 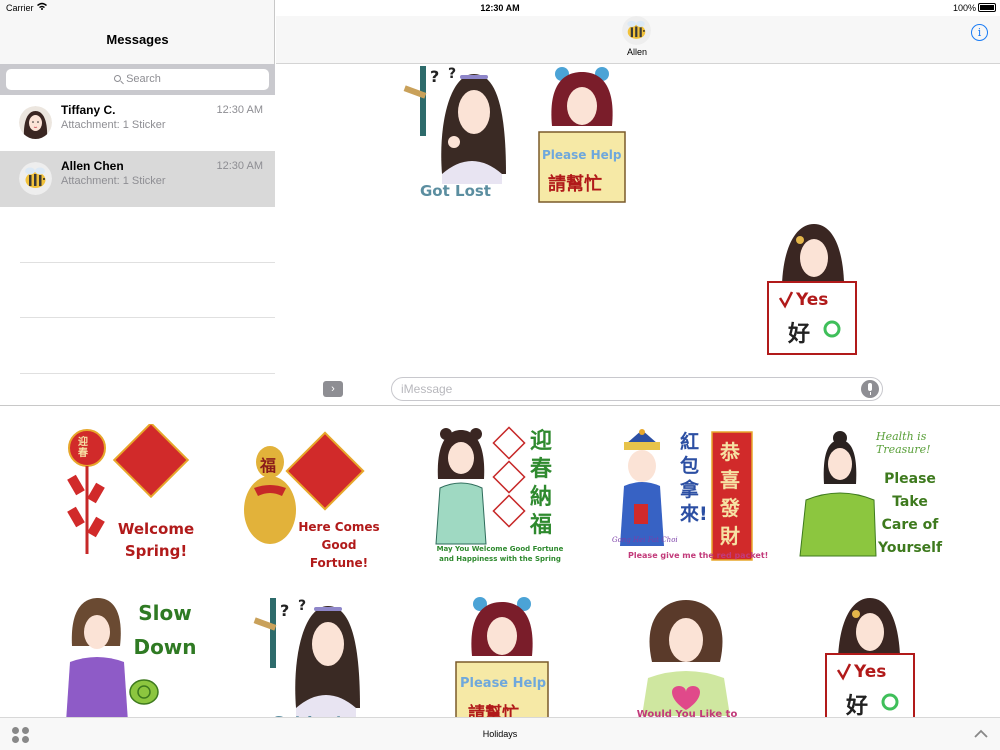 I want to click on sidebar-header: Messages, so click(x=137, y=40).